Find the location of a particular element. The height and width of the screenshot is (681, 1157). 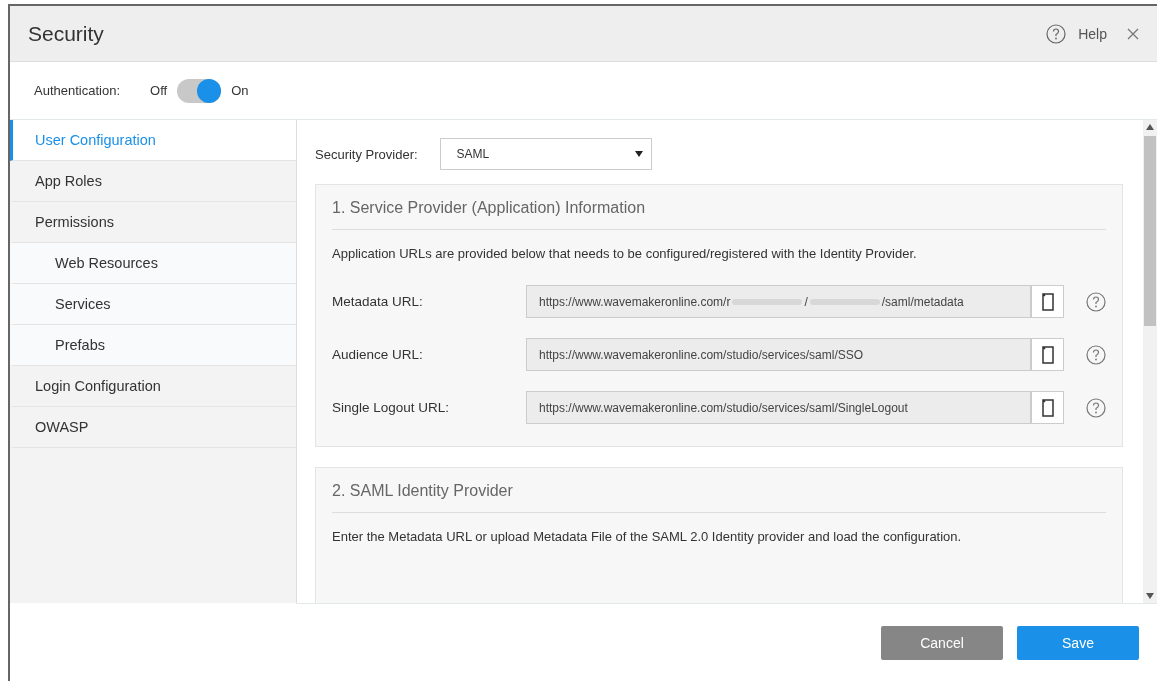

window-title: Security is located at coordinates (66, 33).